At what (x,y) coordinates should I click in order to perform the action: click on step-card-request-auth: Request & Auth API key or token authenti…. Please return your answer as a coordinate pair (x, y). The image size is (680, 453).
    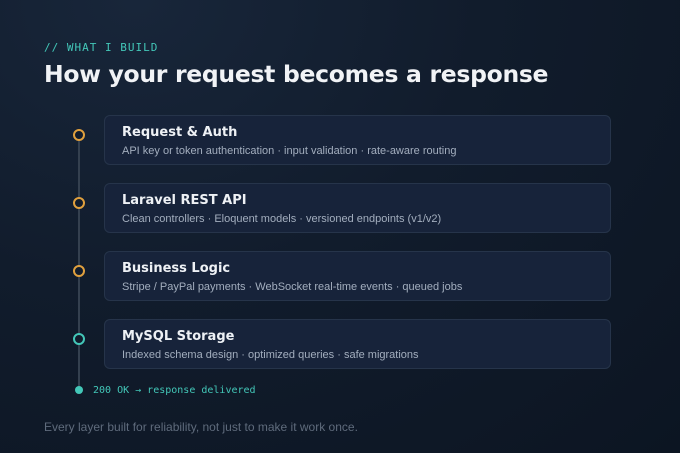
    Looking at the image, I should click on (357, 140).